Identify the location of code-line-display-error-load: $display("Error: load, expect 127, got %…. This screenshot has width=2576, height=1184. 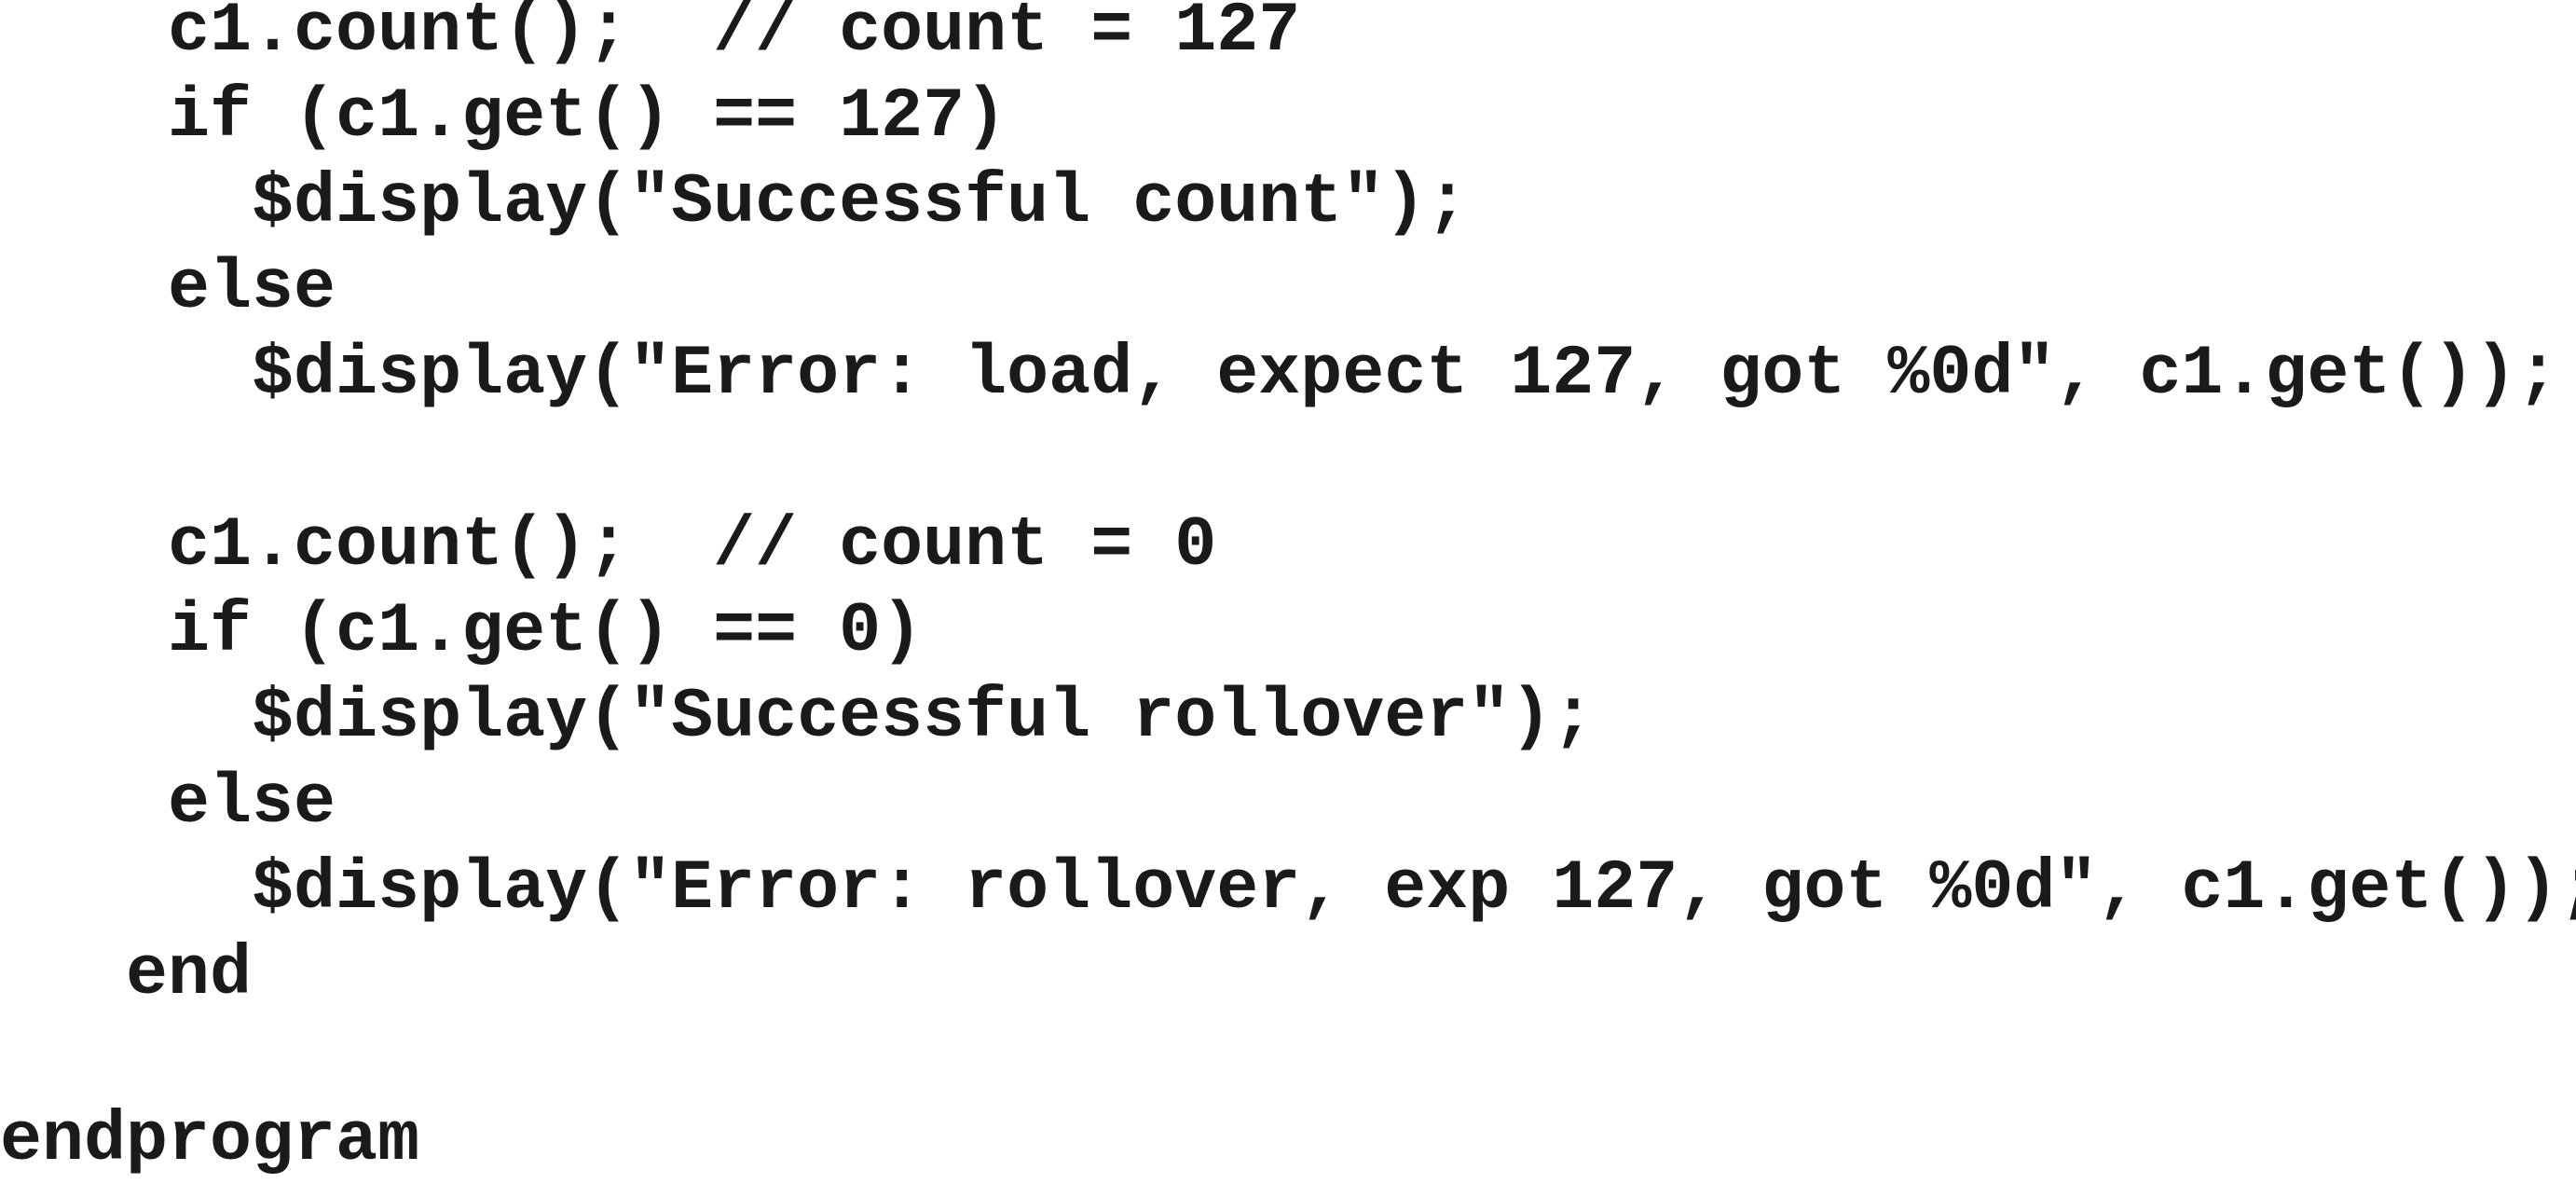
(1279, 374).